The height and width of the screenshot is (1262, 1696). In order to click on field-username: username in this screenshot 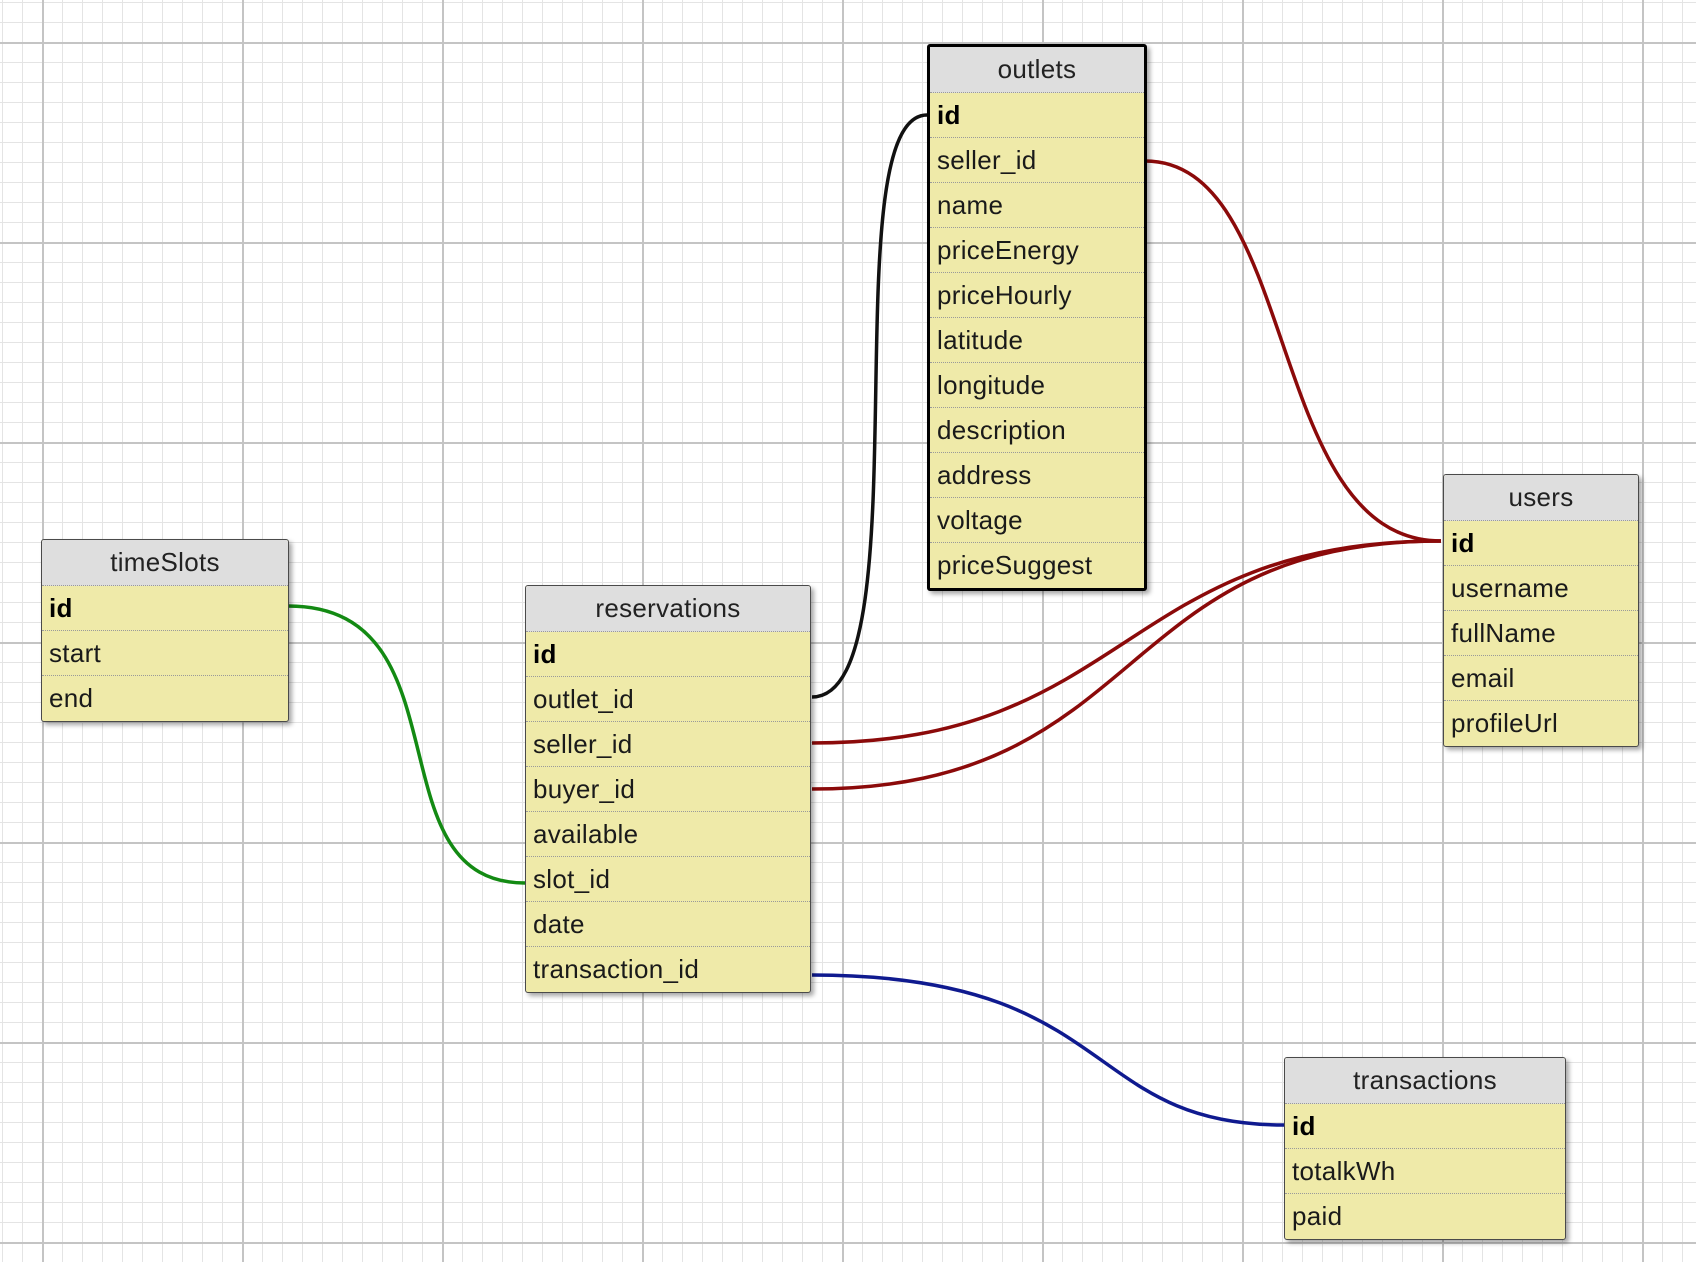, I will do `click(1541, 588)`.